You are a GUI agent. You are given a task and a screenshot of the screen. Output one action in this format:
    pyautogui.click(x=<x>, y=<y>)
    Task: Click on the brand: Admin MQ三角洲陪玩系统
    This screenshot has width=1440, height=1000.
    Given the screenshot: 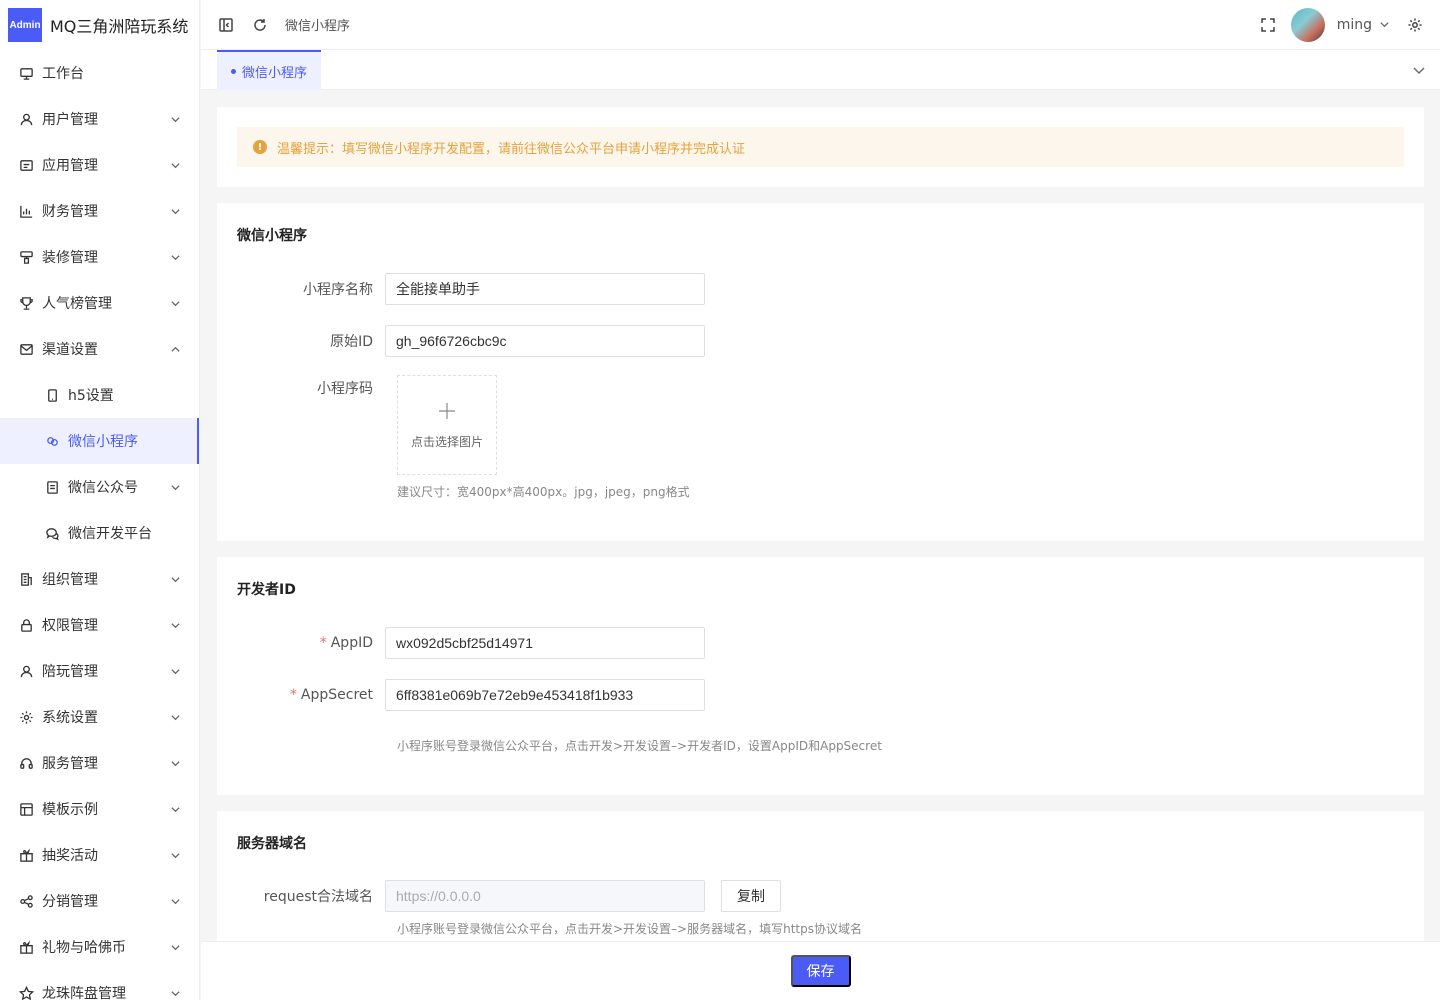 What is the action you would take?
    pyautogui.click(x=99, y=25)
    